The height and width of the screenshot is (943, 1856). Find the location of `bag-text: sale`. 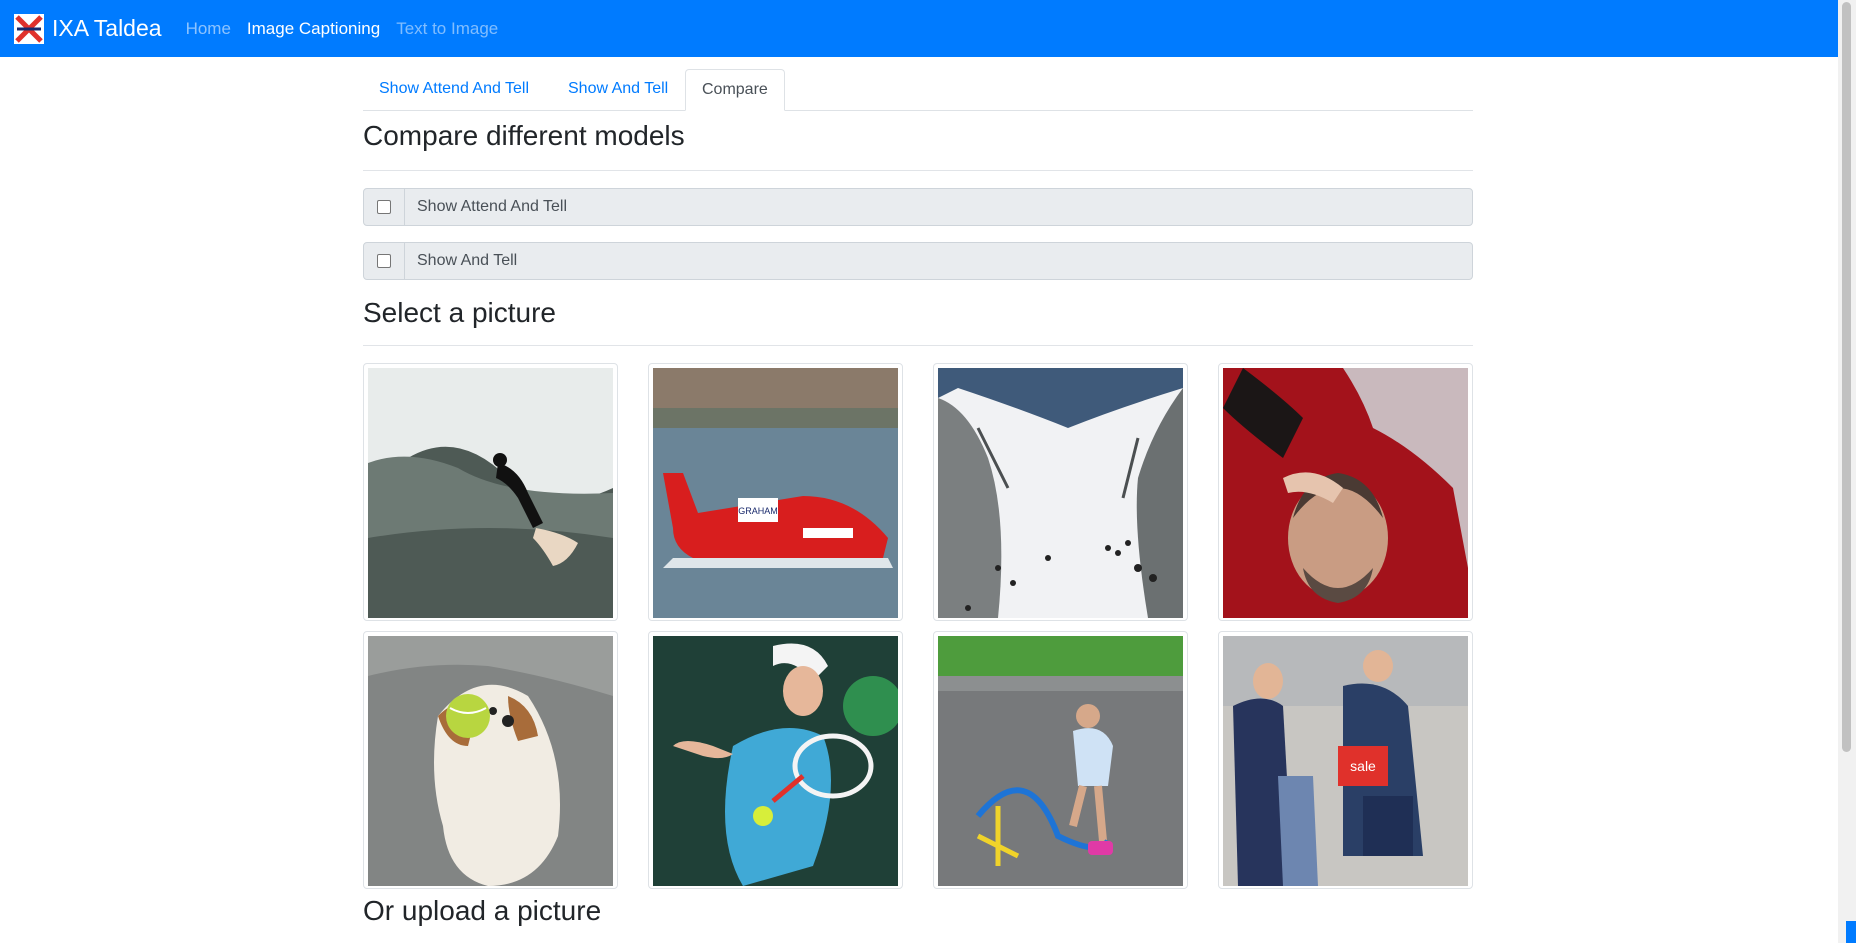

bag-text: sale is located at coordinates (1363, 766).